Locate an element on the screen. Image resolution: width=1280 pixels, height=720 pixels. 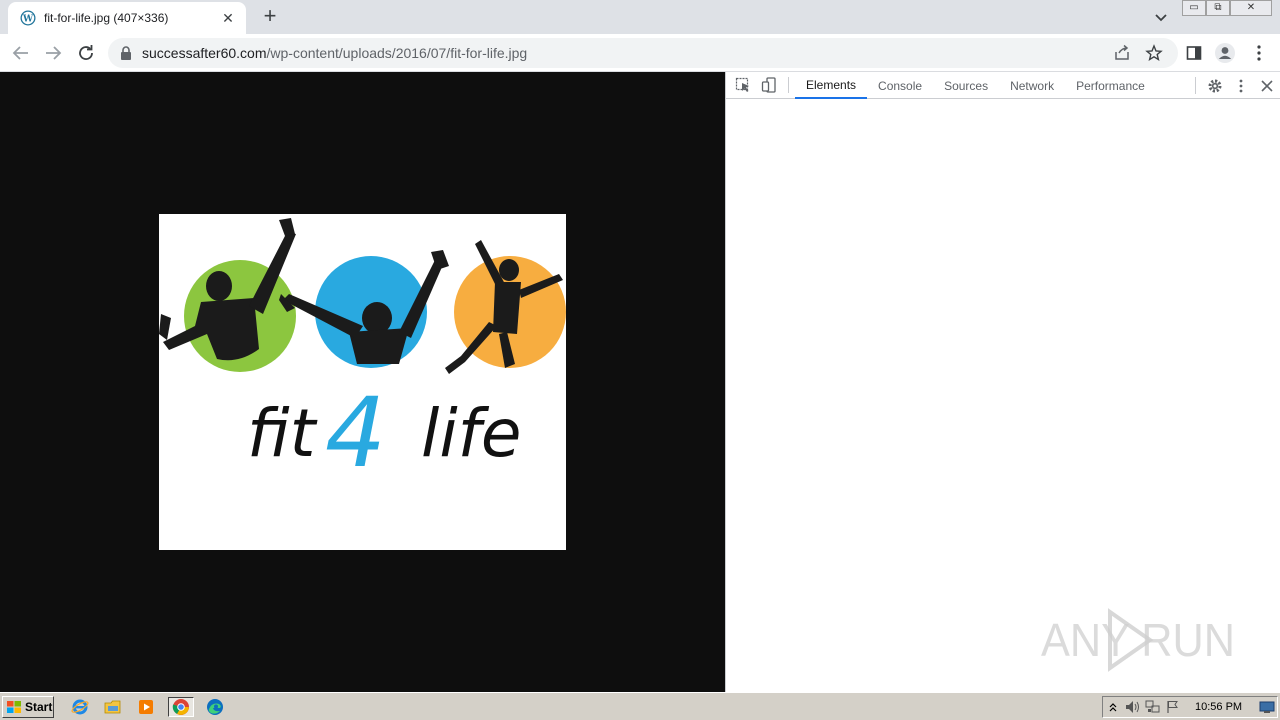
menu-button is located at coordinates (1259, 53).